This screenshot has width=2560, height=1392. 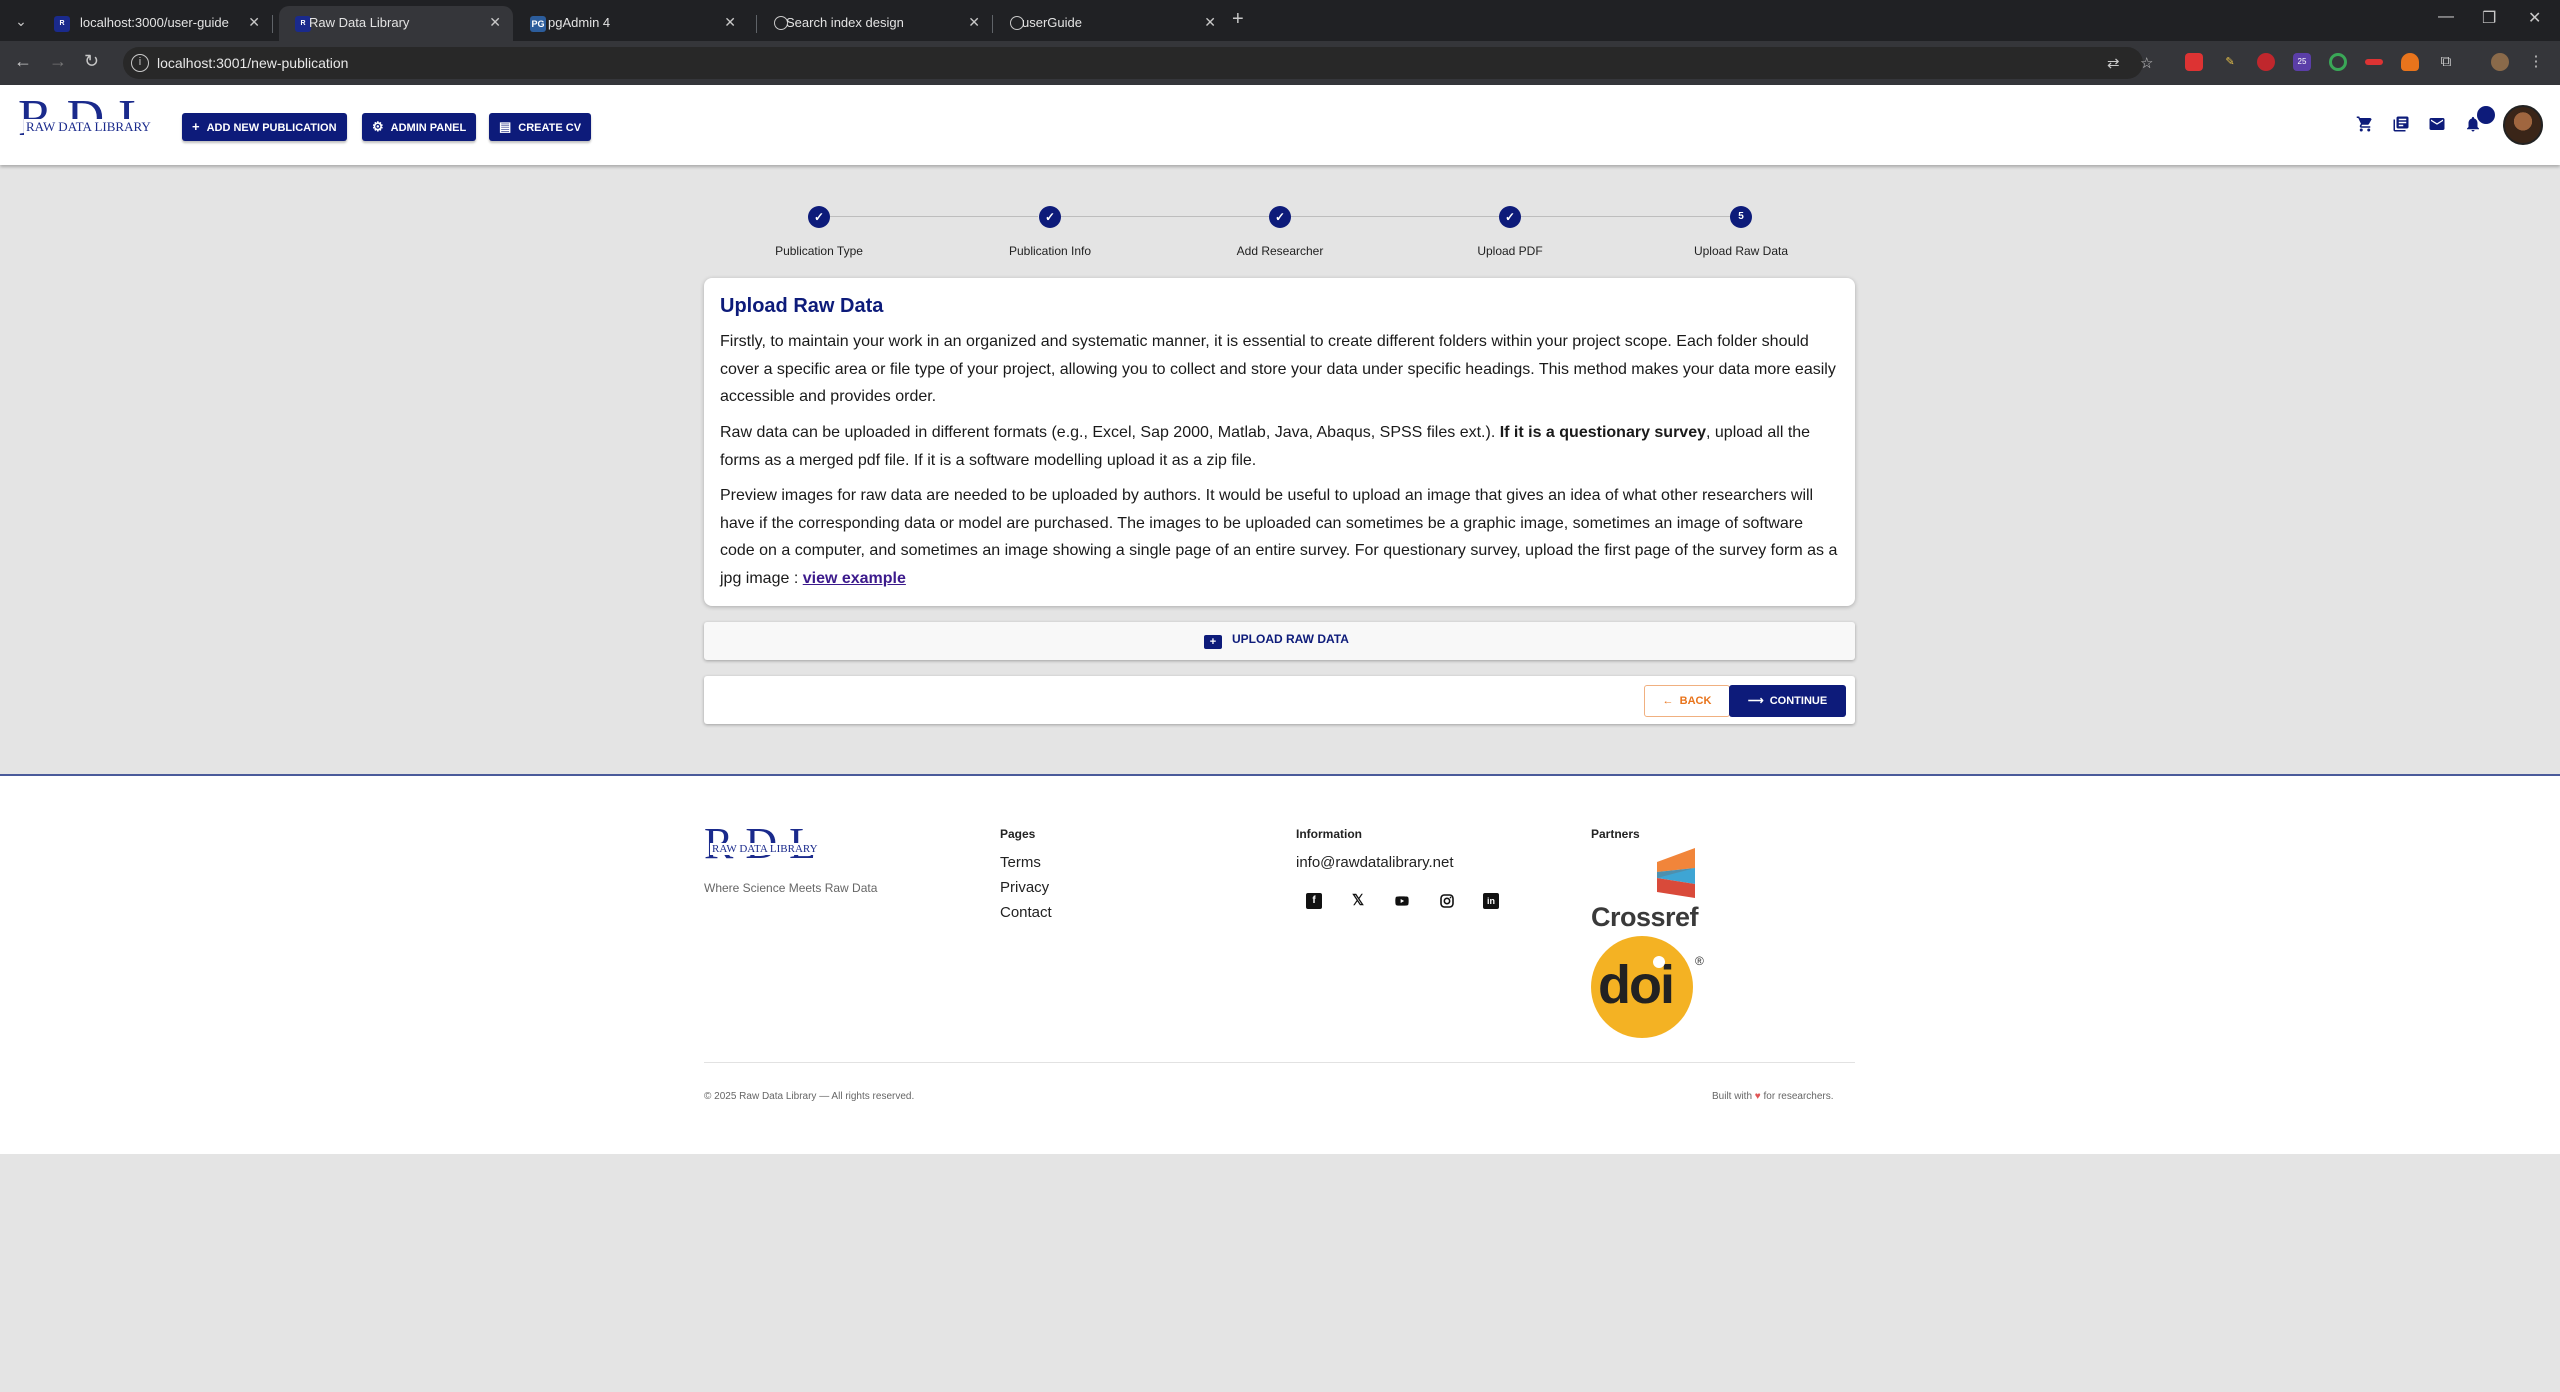 I want to click on library-icon, so click(x=2401, y=126).